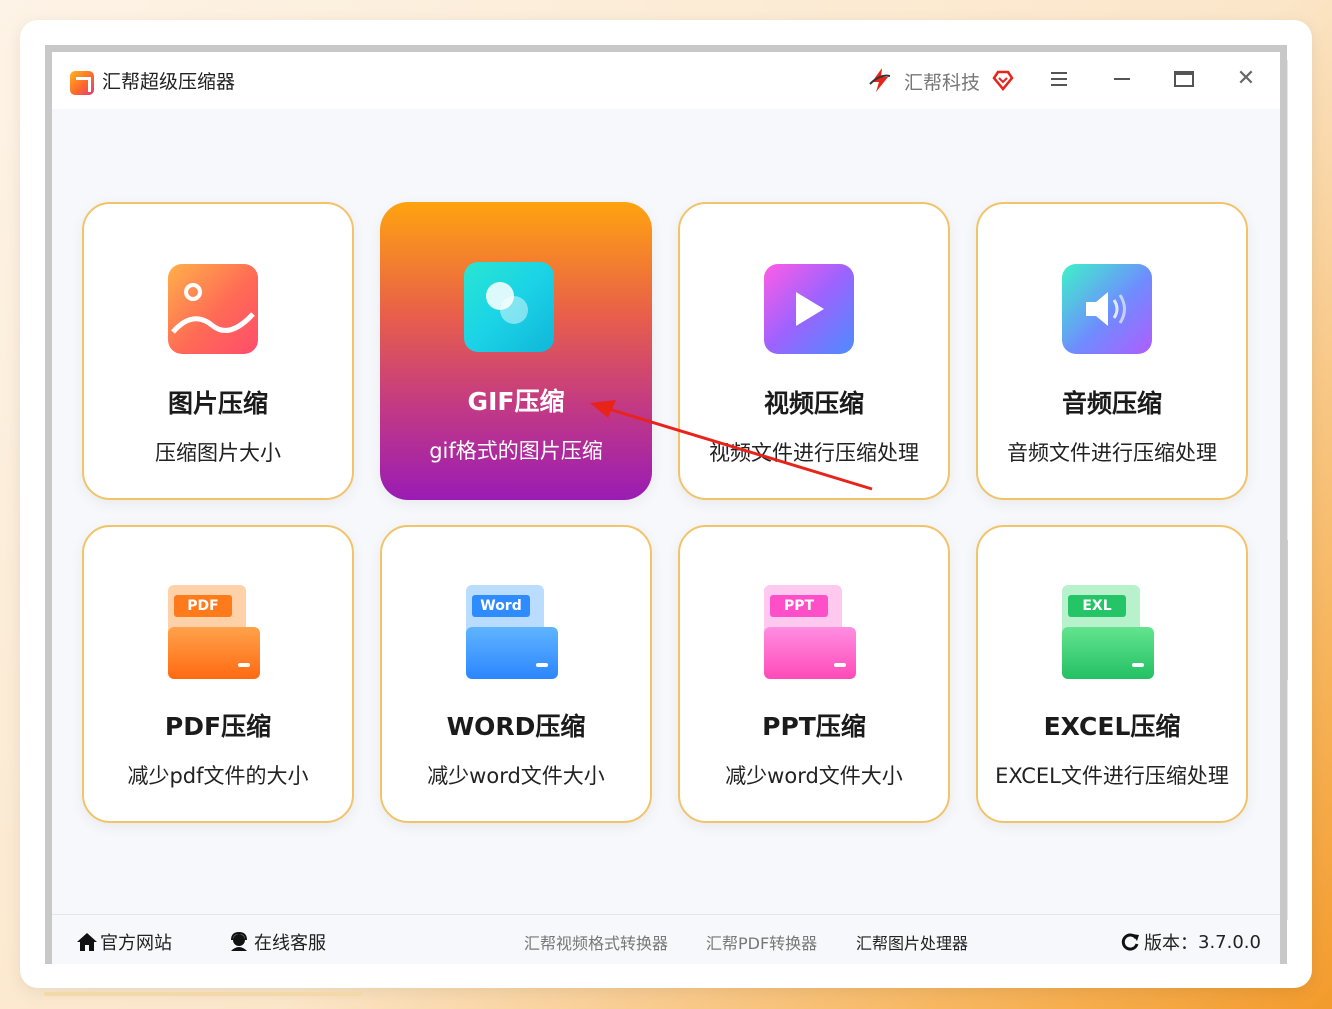  Describe the element at coordinates (1108, 633) in the screenshot. I see `excel-folder-icon: EXL` at that location.